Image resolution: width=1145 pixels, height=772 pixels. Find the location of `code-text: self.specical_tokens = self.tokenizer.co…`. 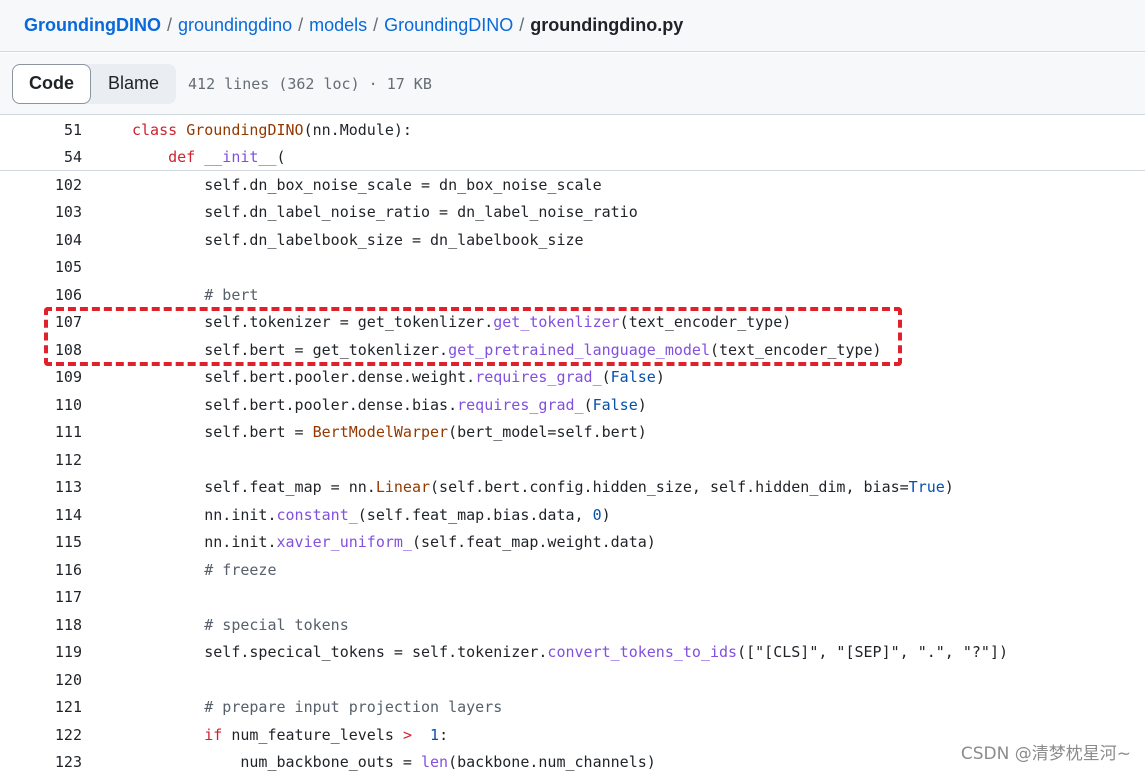

code-text: self.specical_tokens = self.tokenizer.co… is located at coordinates (606, 652).